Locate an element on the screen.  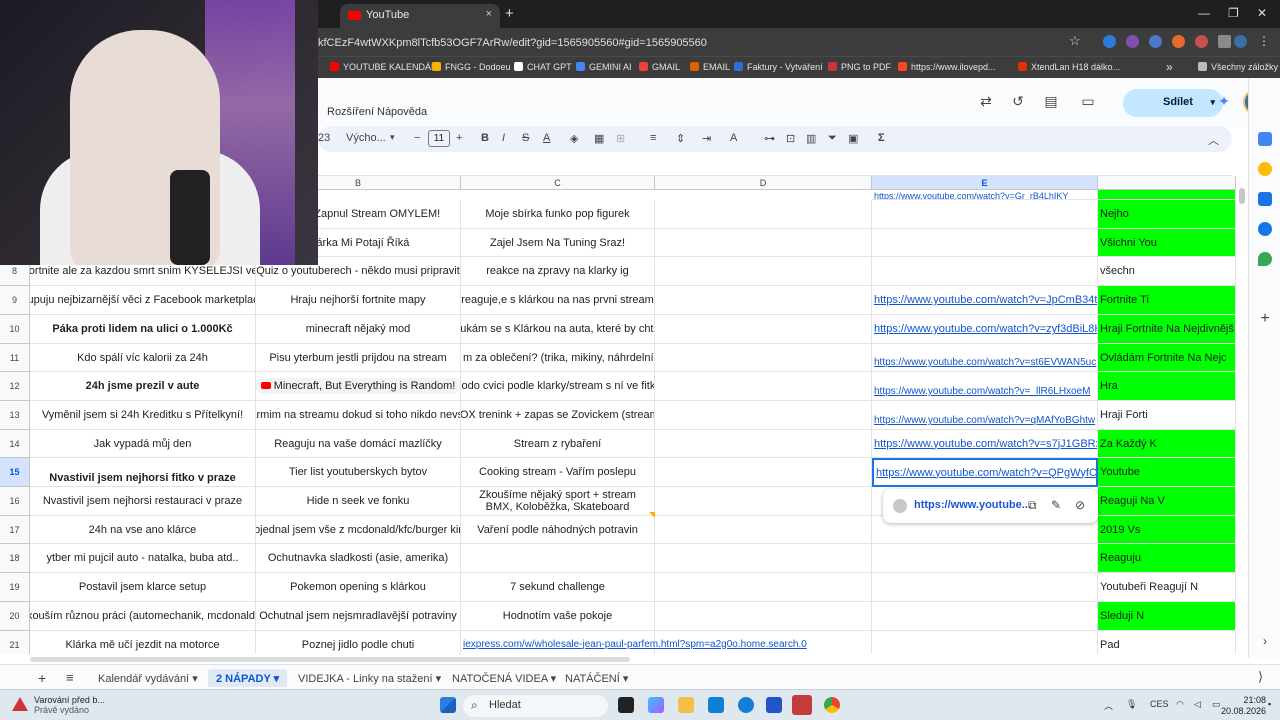
cell: Cooking stream - Vařím poslepu is located at coordinates (558, 472).